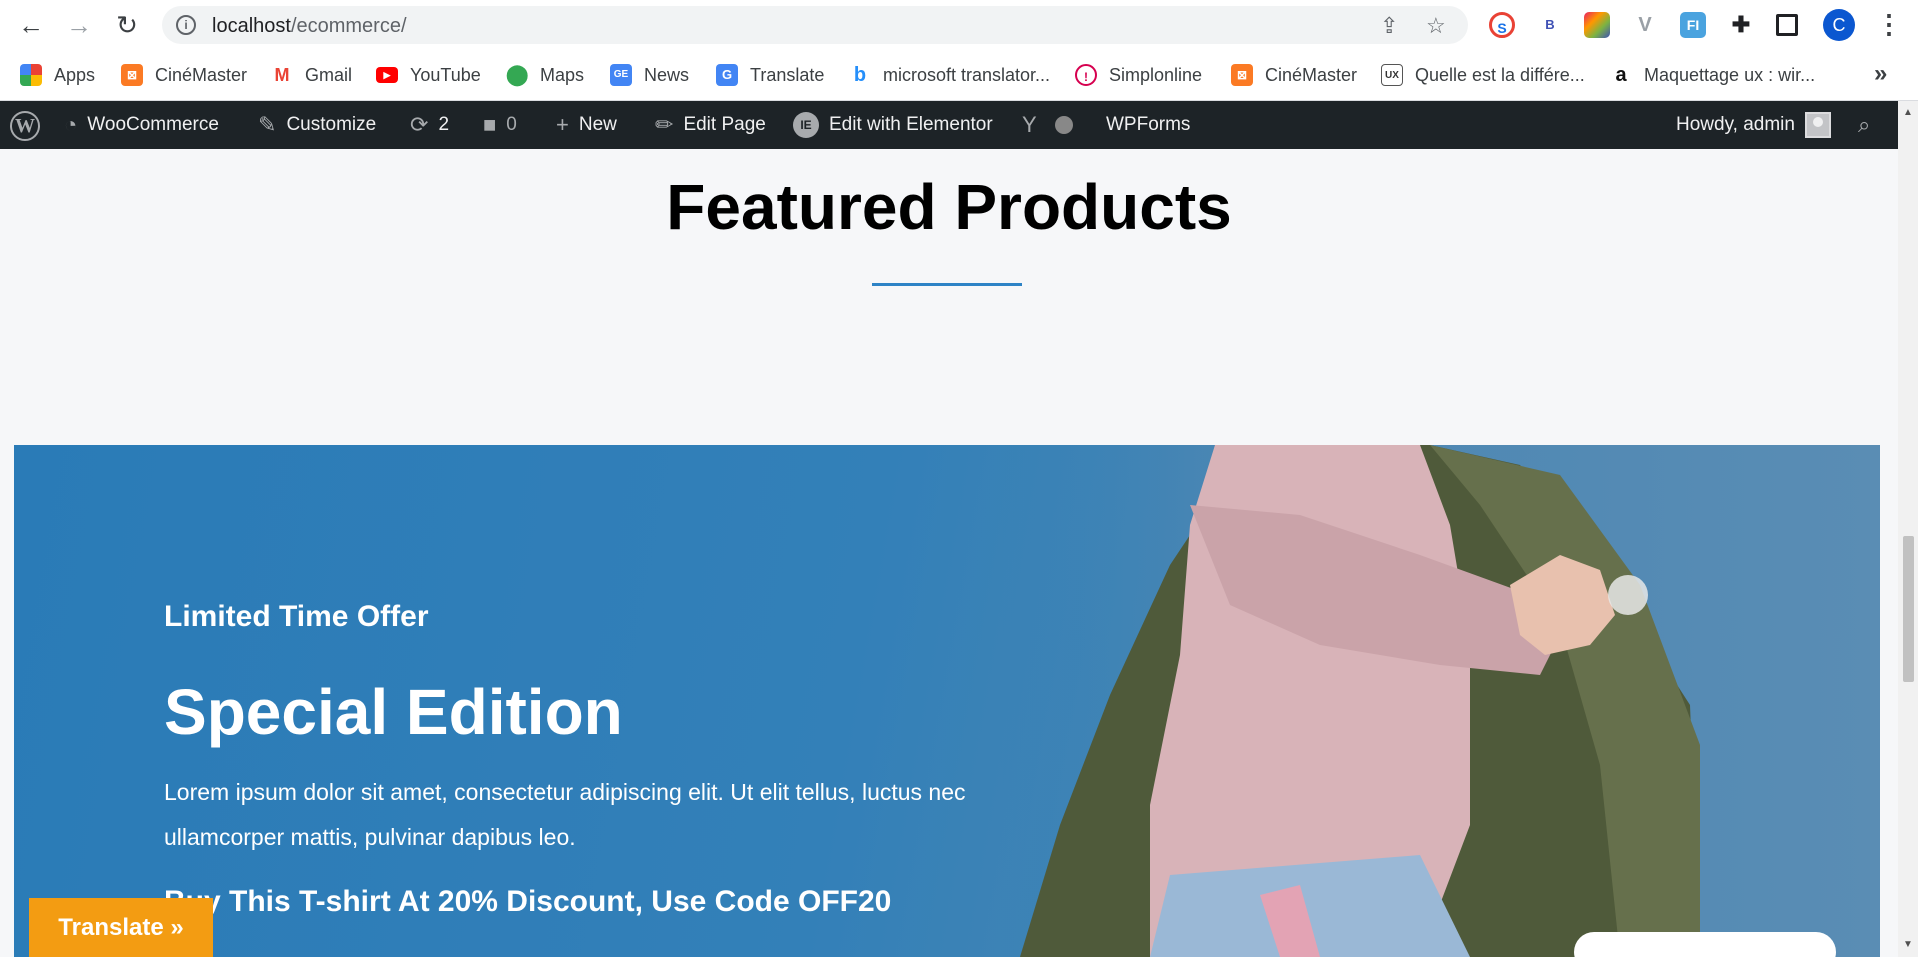 The width and height of the screenshot is (1918, 957). What do you see at coordinates (1502, 25) in the screenshot?
I see `translator-ext-icon: S` at bounding box center [1502, 25].